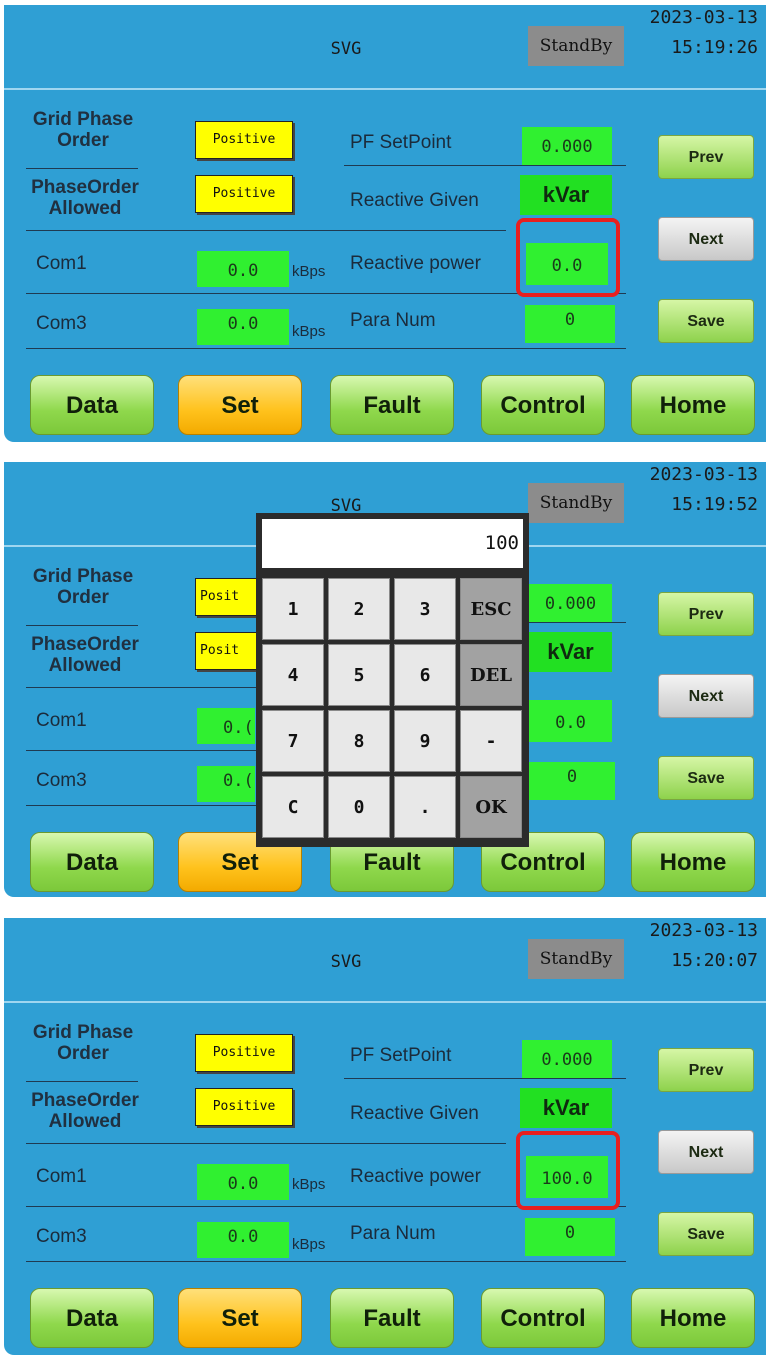 The width and height of the screenshot is (766, 1355). What do you see at coordinates (359, 807) in the screenshot?
I see `key-0: 0` at bounding box center [359, 807].